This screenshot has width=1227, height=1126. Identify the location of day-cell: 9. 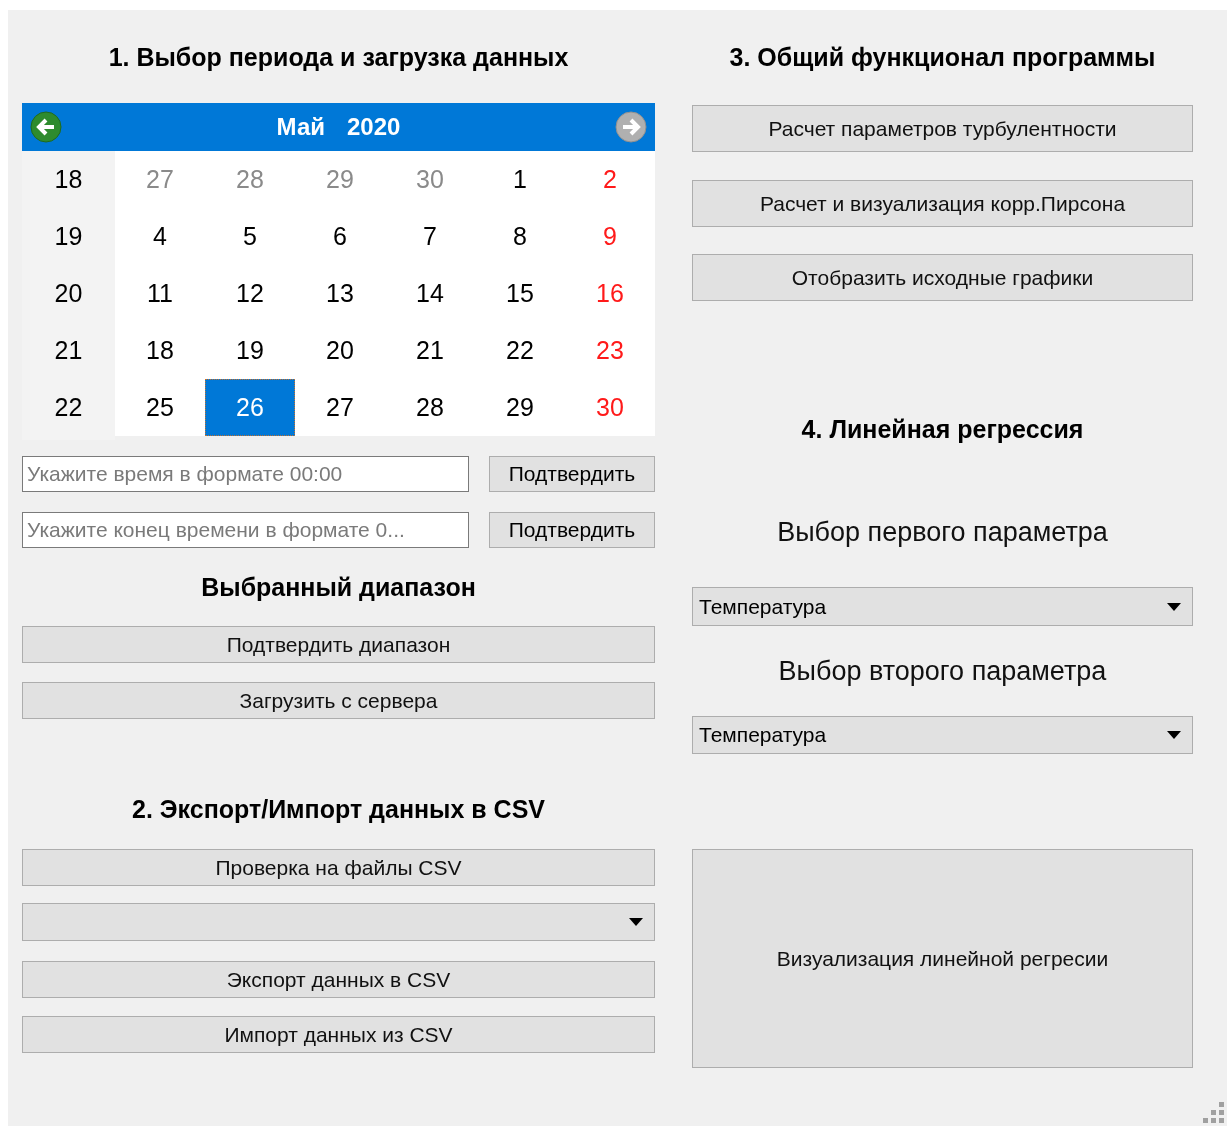
(610, 236).